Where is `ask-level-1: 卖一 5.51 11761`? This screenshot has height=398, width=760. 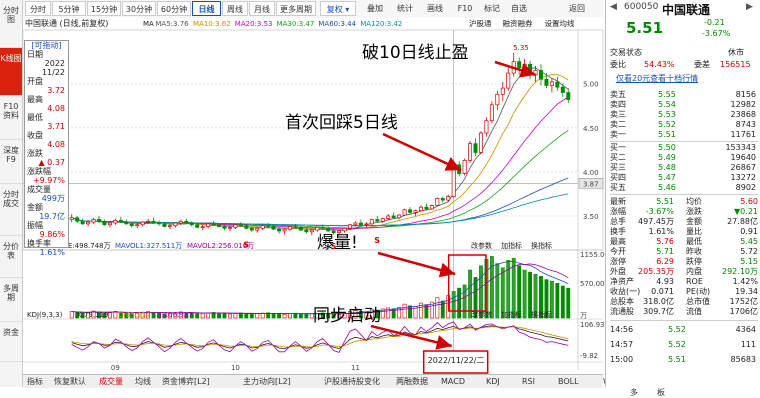
ask-level-1: 卖一 5.51 11761 is located at coordinates (684, 135).